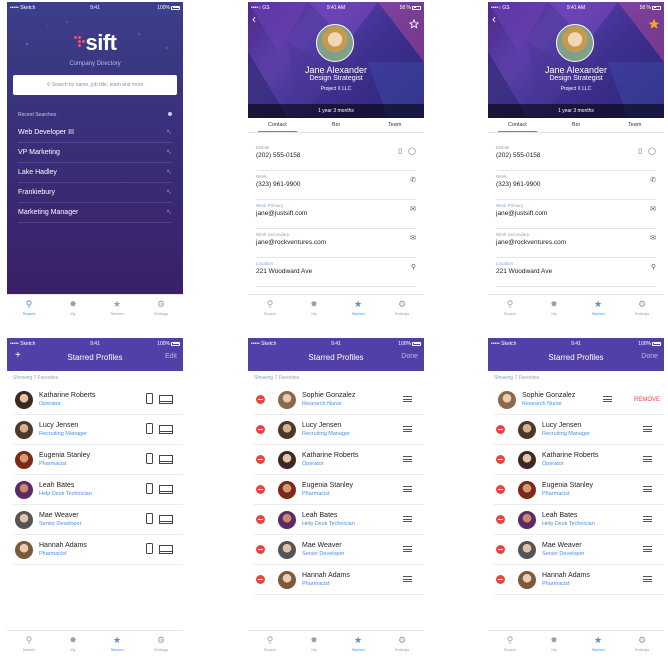 The height and width of the screenshot is (661, 668). What do you see at coordinates (171, 356) in the screenshot?
I see `edit-button: Edit` at bounding box center [171, 356].